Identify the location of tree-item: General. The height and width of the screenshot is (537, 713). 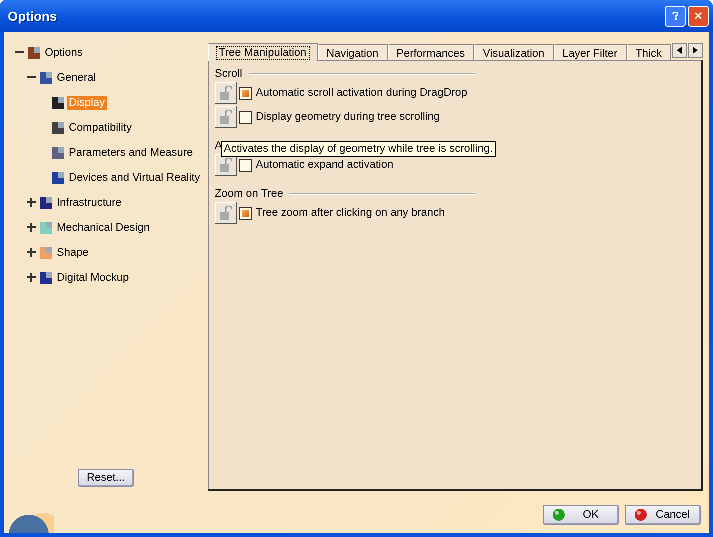
(76, 77).